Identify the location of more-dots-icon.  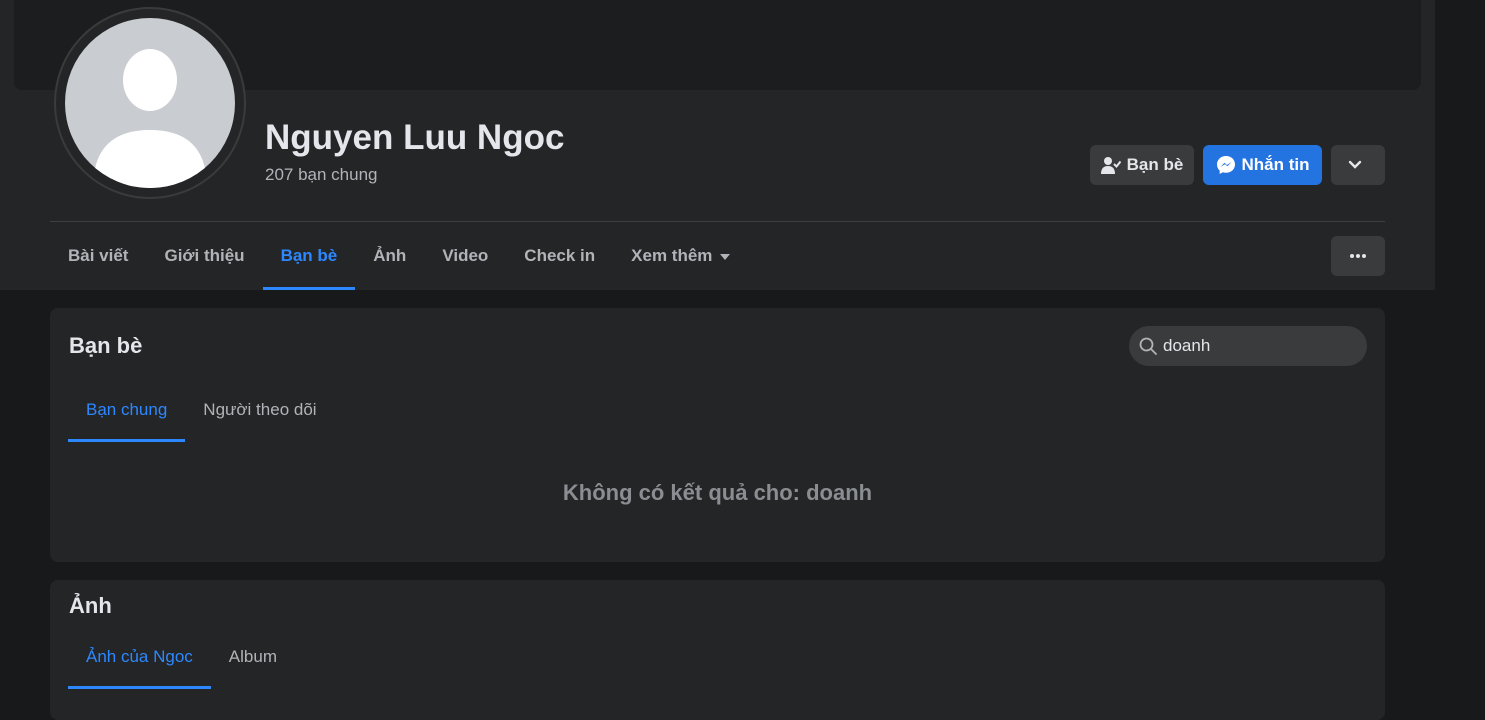
(1358, 256).